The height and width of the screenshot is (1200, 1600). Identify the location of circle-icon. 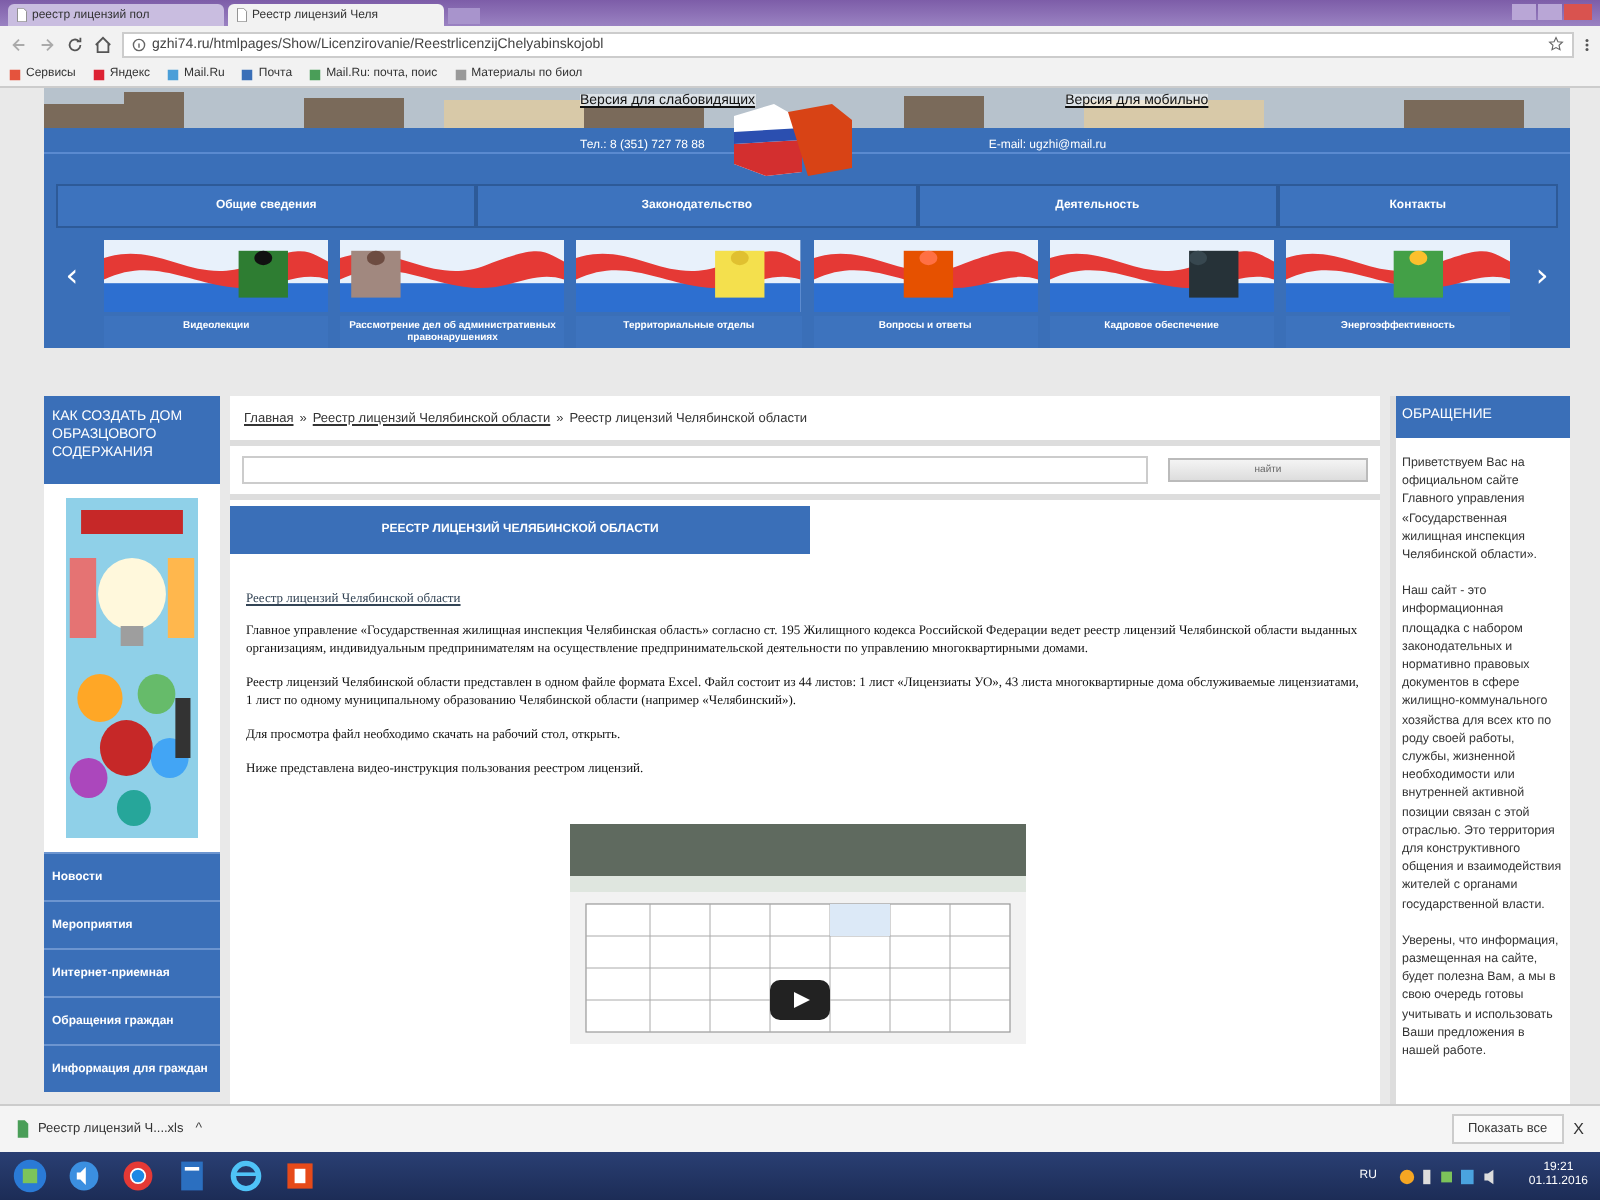
(138, 1176).